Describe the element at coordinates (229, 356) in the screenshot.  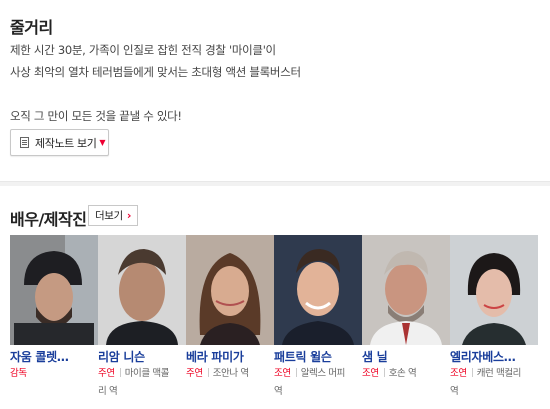
I see `person-name: 베라 파미가` at that location.